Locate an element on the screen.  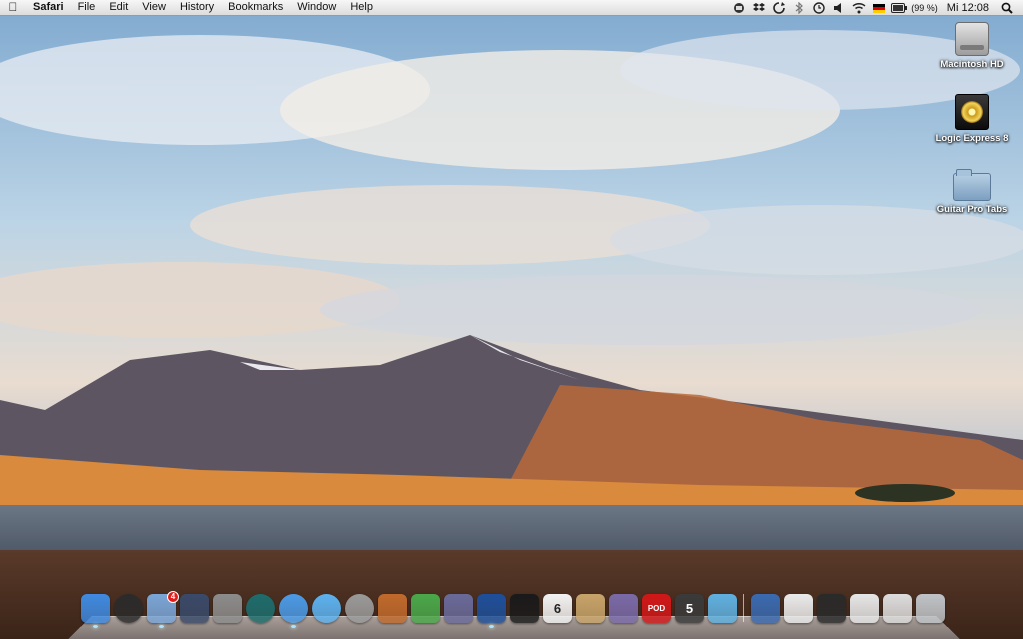
dropbox-icon is located at coordinates (759, 8).